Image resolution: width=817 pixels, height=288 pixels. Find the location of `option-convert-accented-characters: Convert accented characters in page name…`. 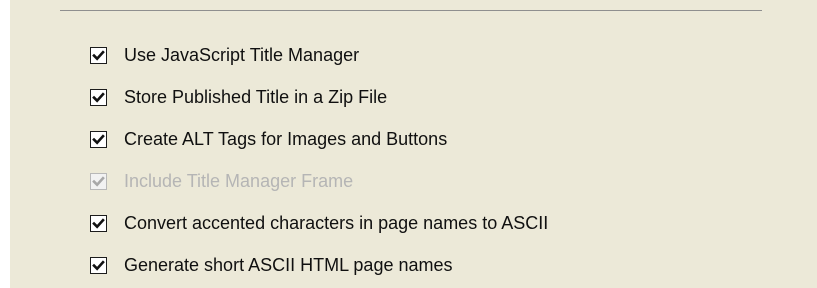

option-convert-accented-characters: Convert accented characters in page name… is located at coordinates (430, 223).